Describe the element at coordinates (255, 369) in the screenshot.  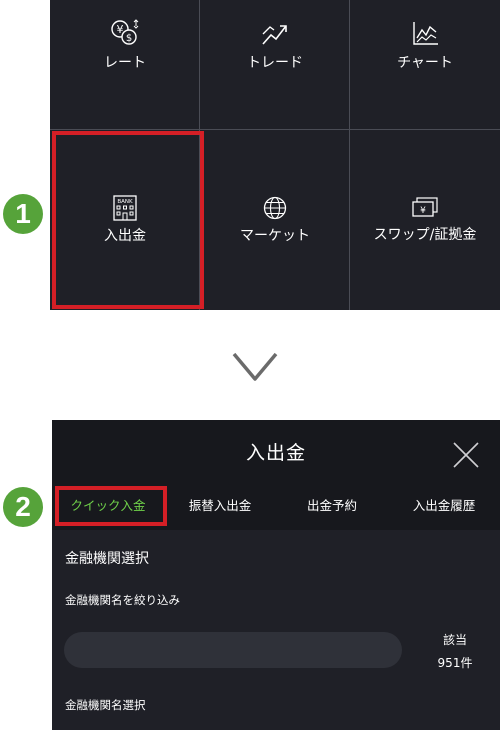
I see `chevron-down-icon` at that location.